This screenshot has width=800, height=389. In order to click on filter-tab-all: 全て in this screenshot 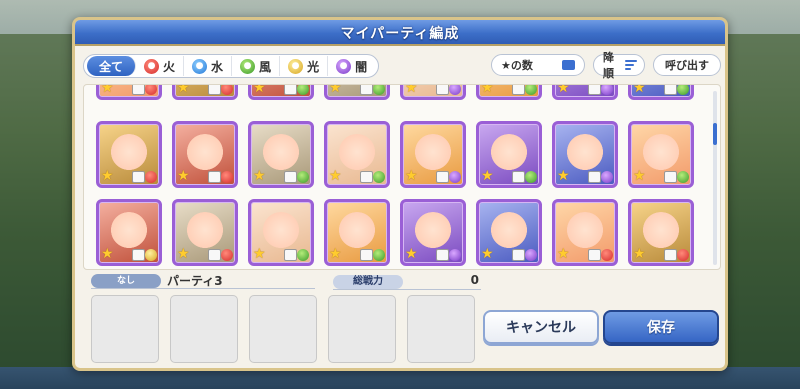, I will do `click(112, 66)`.